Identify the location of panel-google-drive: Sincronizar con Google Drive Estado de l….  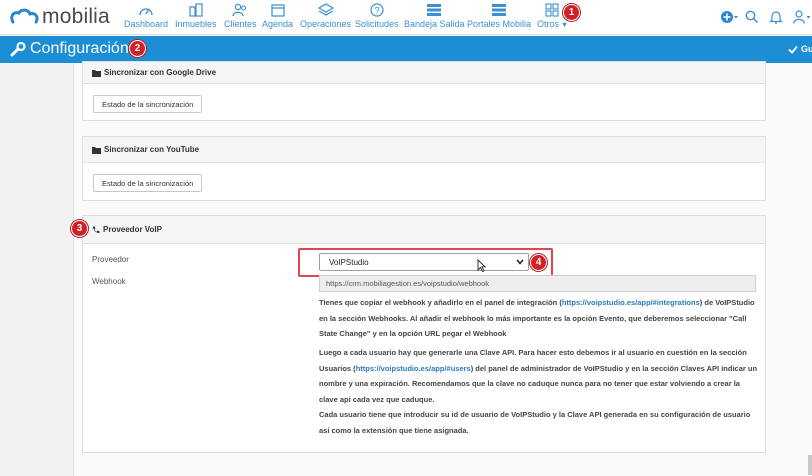
(424, 91).